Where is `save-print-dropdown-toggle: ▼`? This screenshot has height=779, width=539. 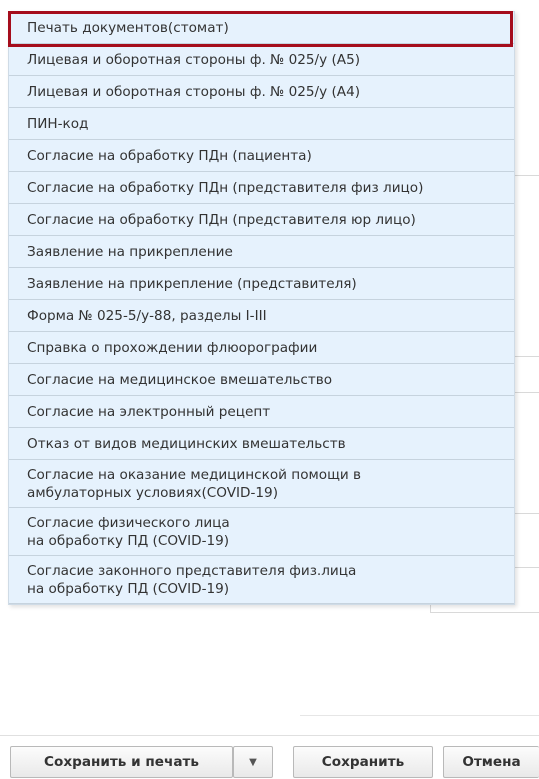
save-print-dropdown-toggle: ▼ is located at coordinates (253, 762).